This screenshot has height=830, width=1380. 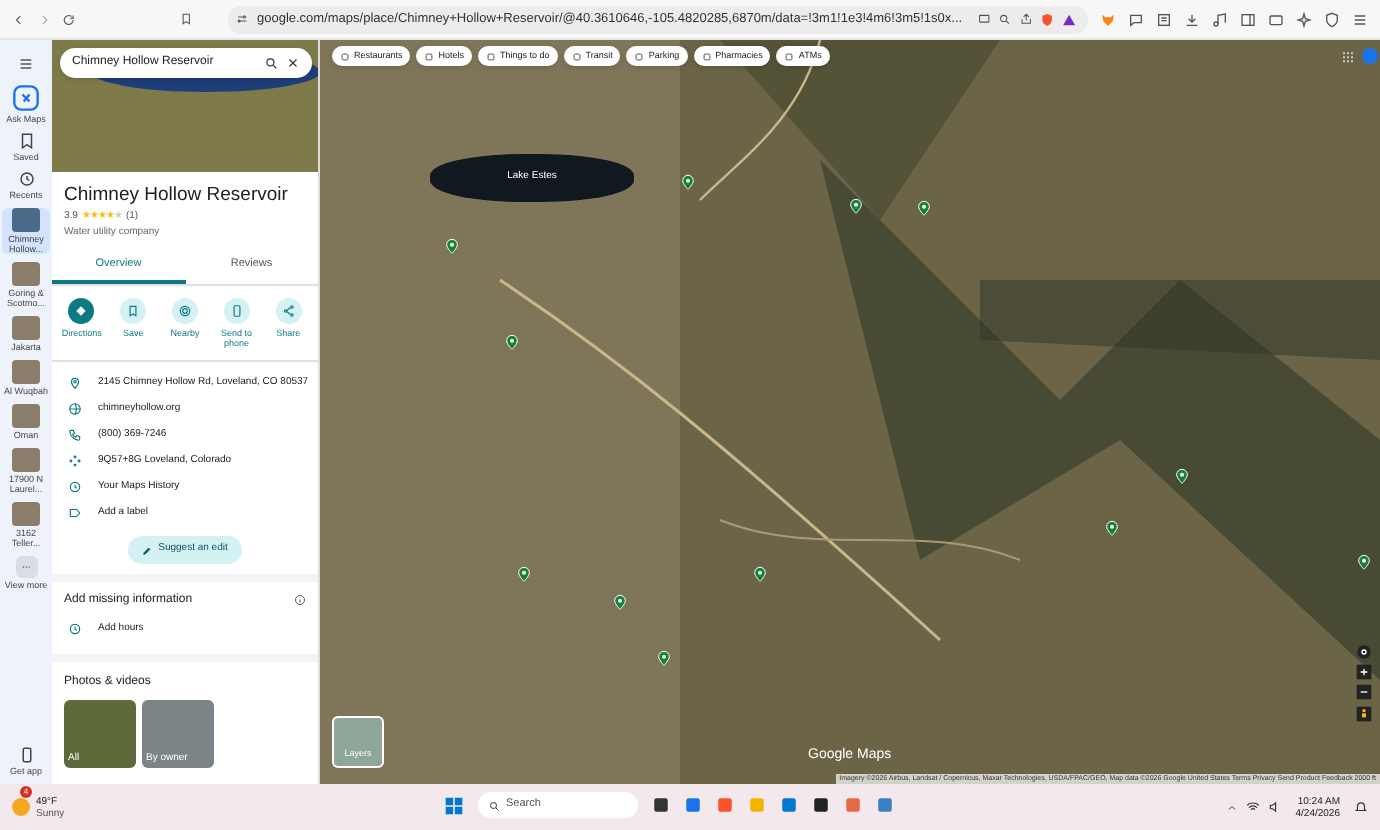 I want to click on sparkle-icon, so click(x=1304, y=19).